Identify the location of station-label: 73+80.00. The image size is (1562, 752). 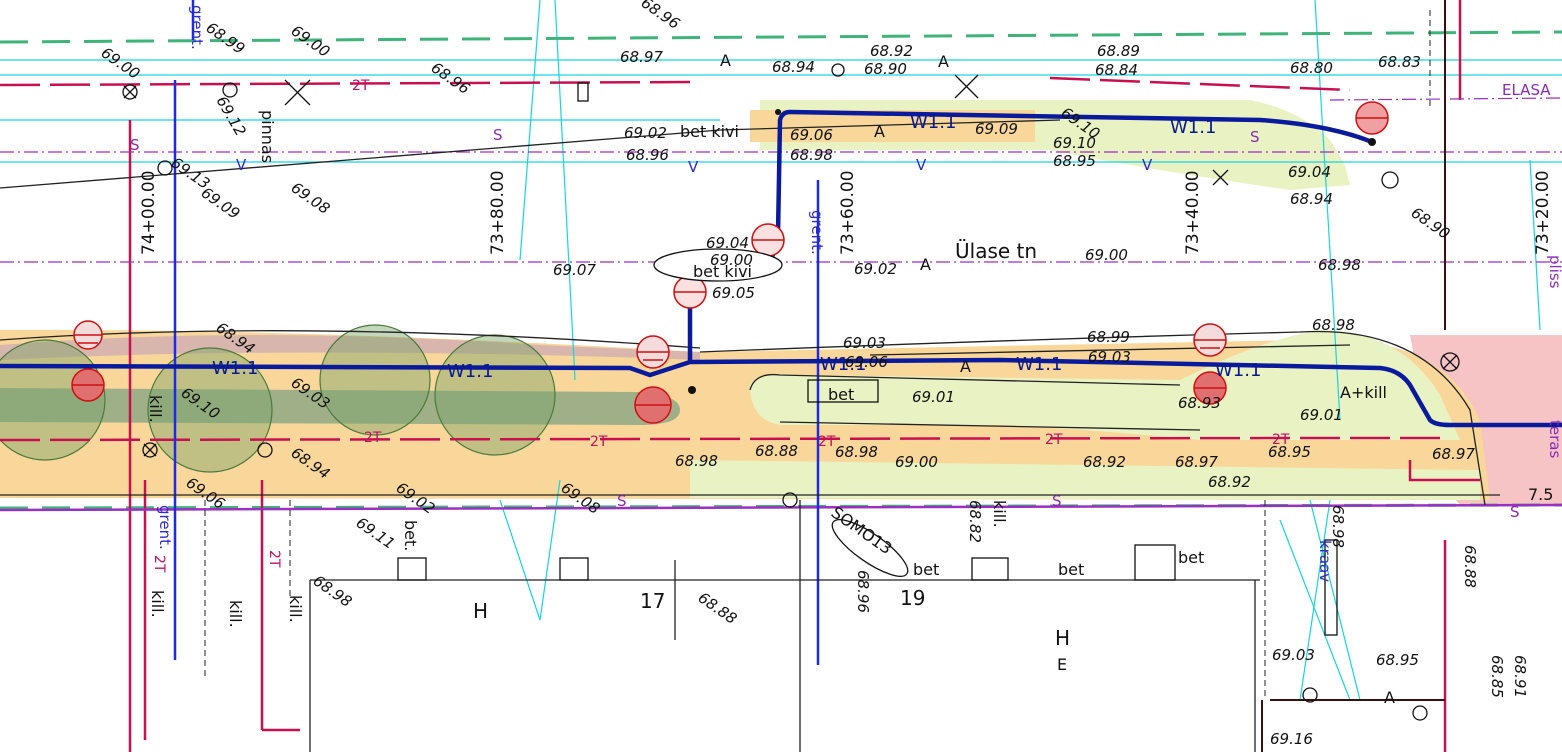
(498, 212).